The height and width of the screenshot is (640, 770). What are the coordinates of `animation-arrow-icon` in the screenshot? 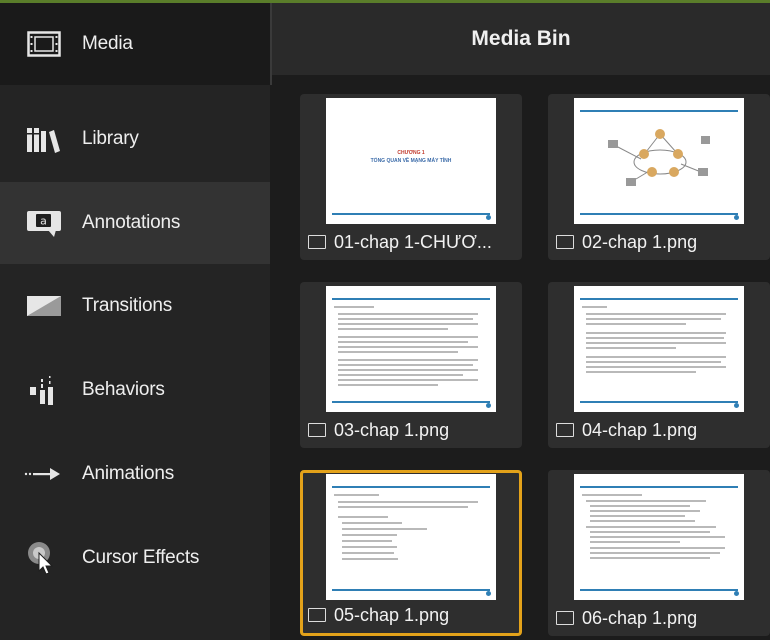 It's located at (44, 474).